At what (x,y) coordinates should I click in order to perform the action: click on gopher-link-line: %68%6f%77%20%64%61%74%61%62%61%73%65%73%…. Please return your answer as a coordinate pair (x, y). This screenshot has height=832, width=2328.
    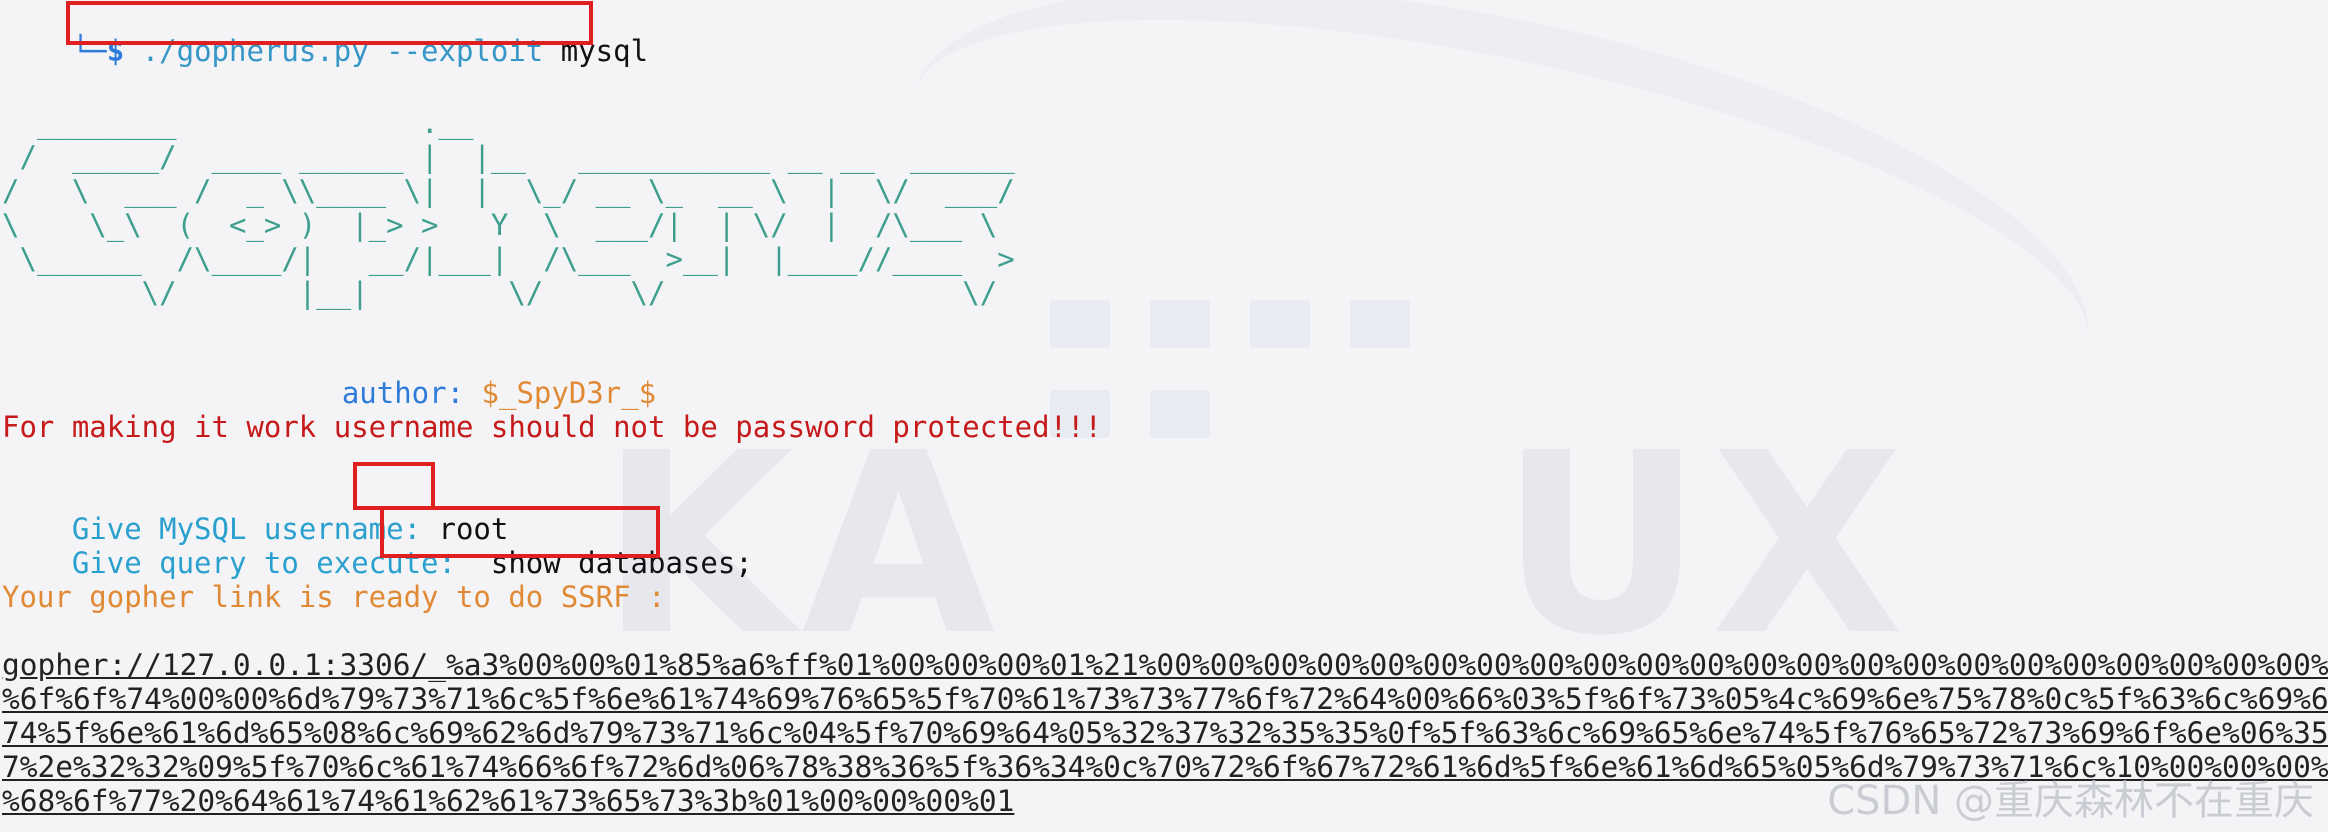
    Looking at the image, I should click on (508, 801).